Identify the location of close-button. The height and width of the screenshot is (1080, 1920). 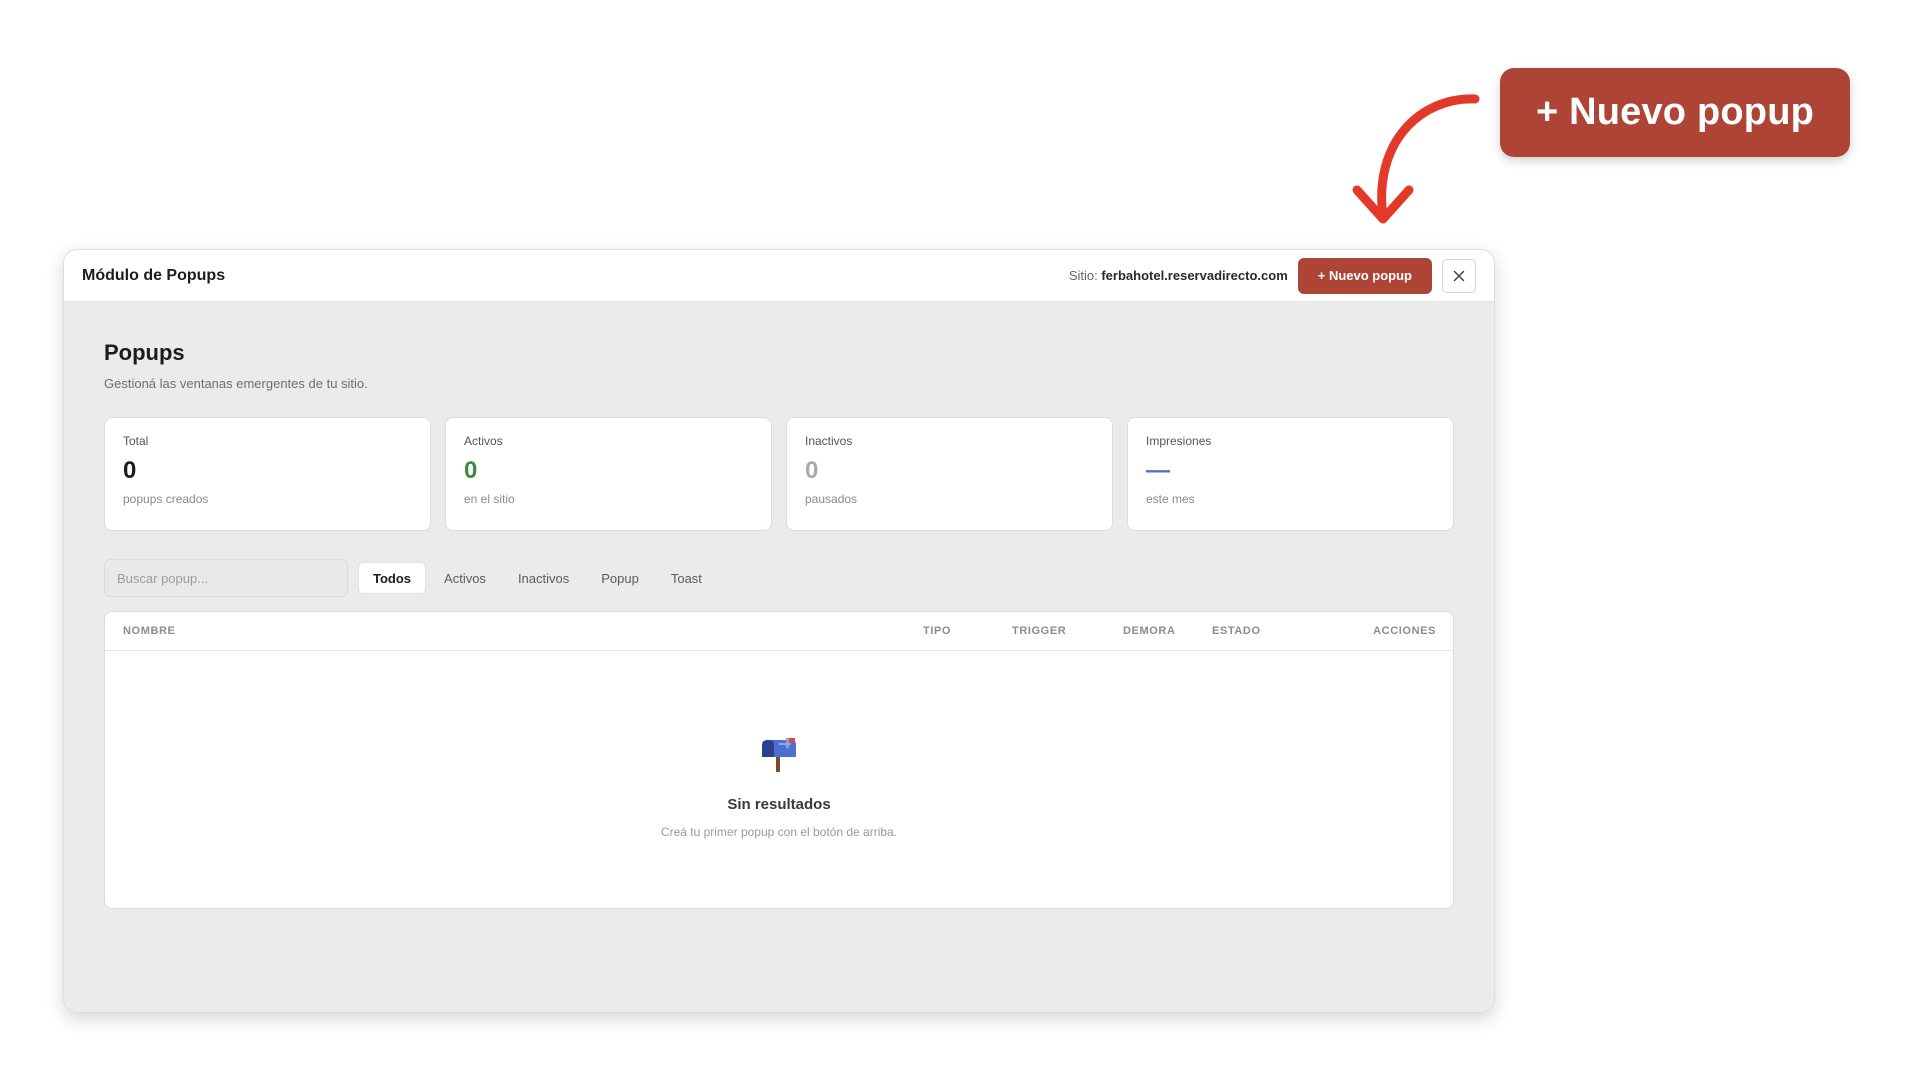
(1459, 275).